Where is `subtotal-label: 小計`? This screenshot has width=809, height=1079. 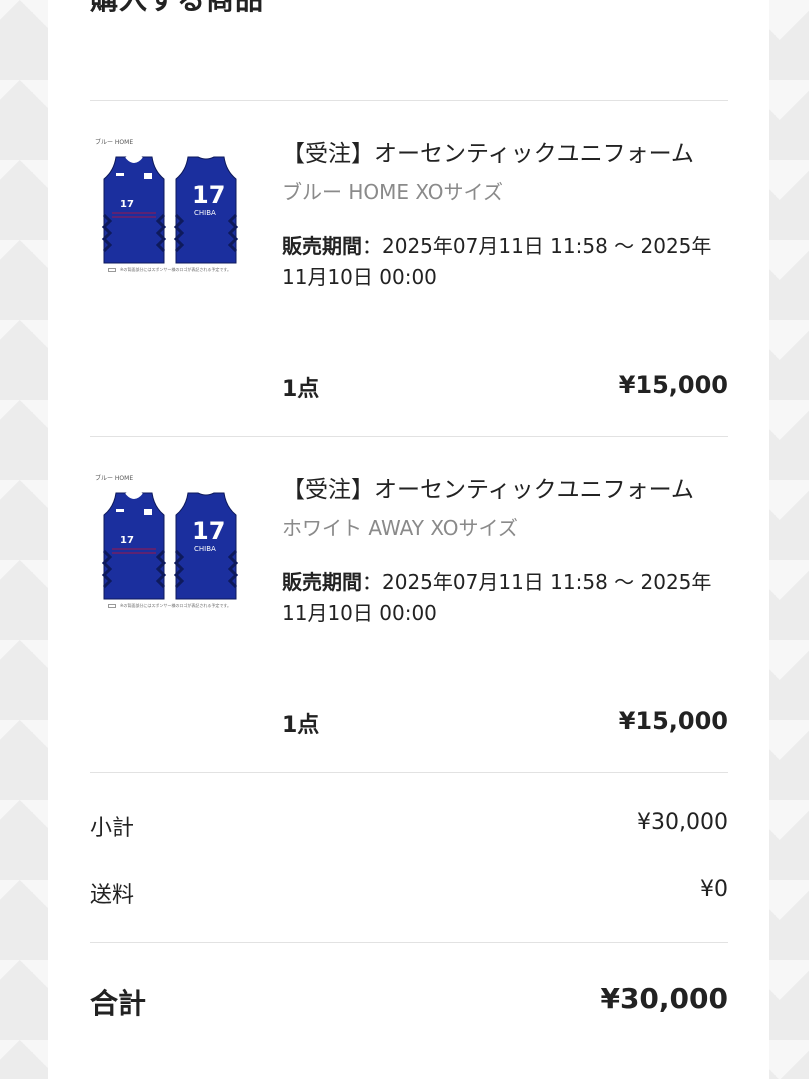 subtotal-label: 小計 is located at coordinates (112, 828).